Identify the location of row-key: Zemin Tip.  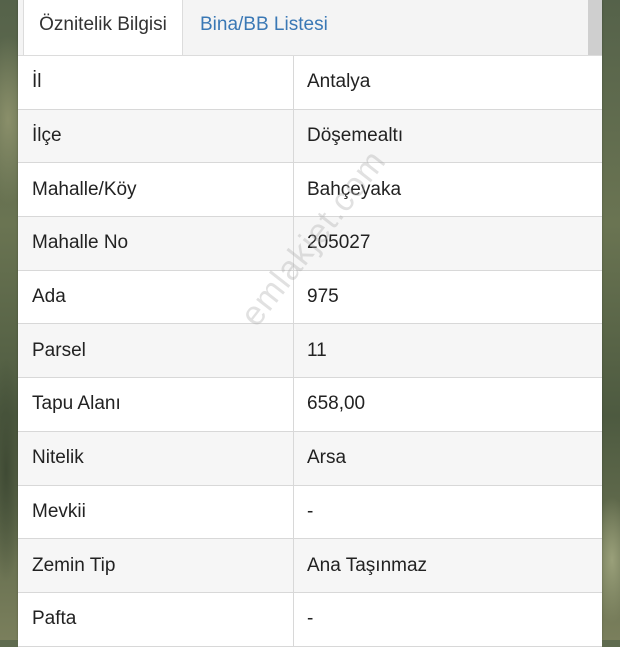
(74, 565).